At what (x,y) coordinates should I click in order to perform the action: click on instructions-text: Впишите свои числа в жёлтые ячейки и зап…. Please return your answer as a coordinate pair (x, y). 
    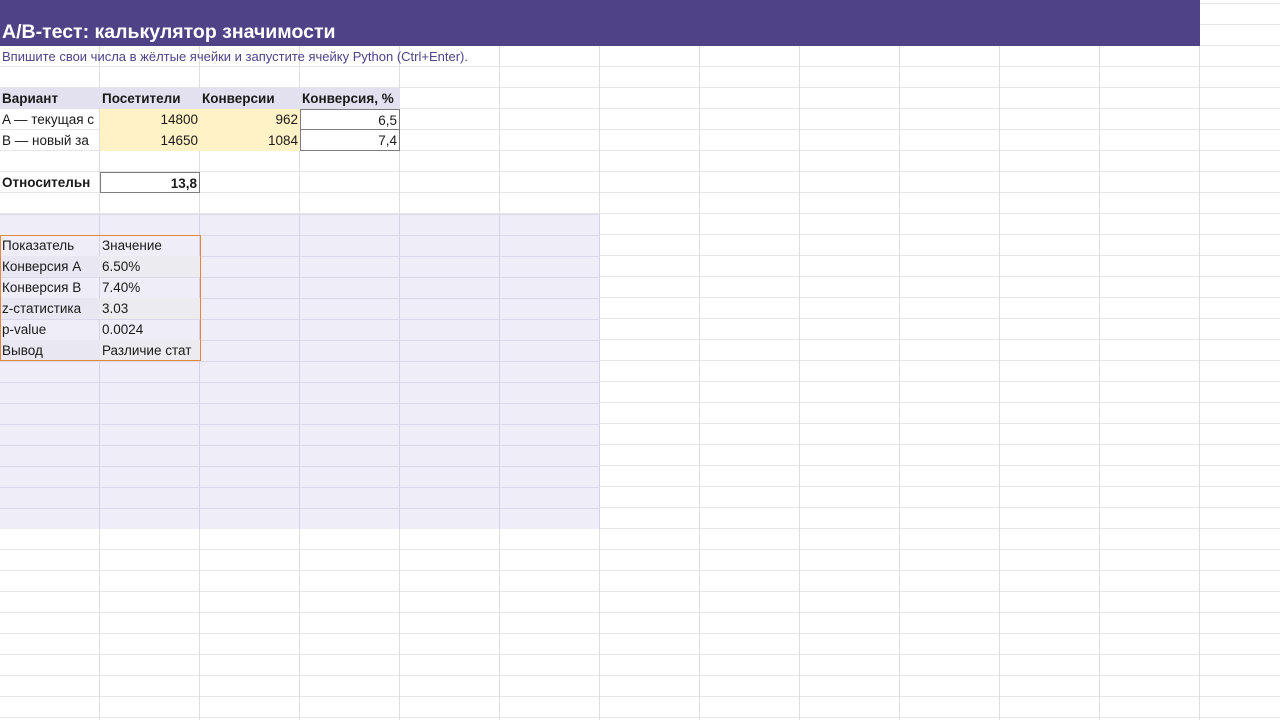
    Looking at the image, I should click on (350, 56).